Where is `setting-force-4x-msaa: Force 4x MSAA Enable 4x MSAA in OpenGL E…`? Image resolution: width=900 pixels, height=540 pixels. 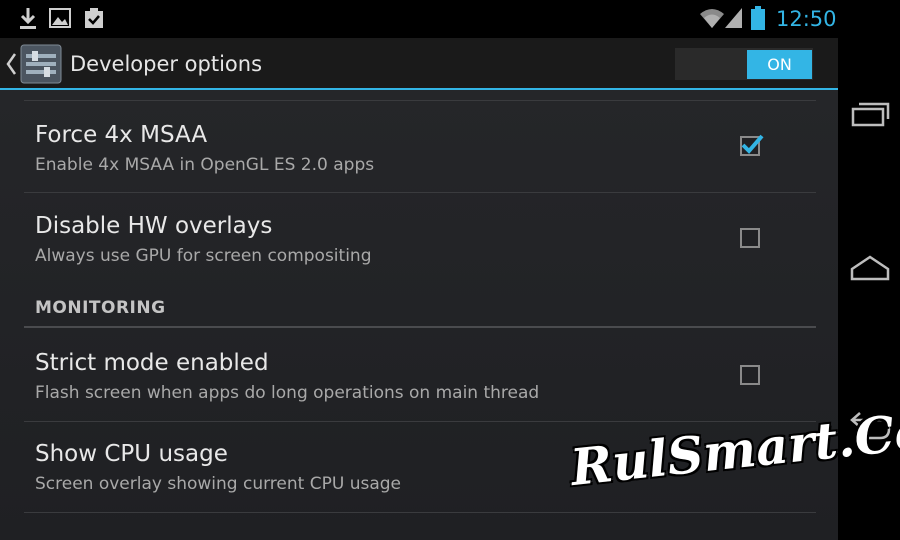
setting-force-4x-msaa: Force 4x MSAA Enable 4x MSAA in OpenGL E… is located at coordinates (420, 146).